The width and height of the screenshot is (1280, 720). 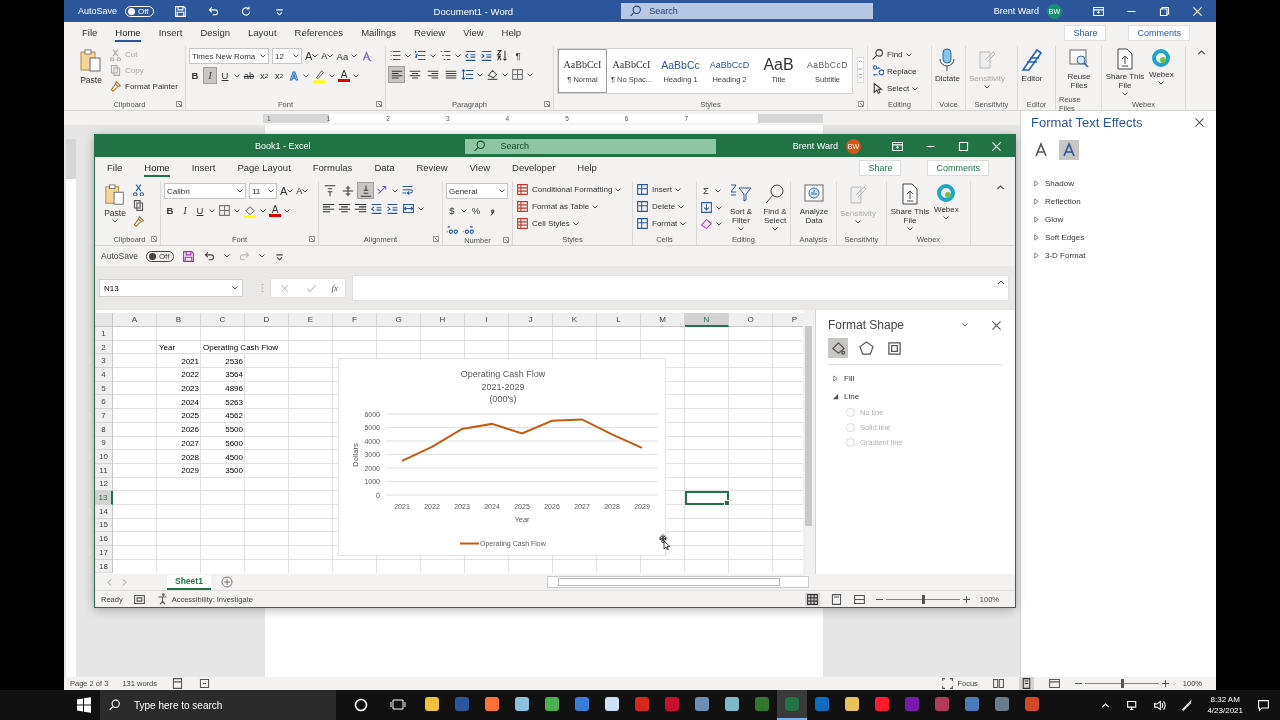 What do you see at coordinates (218, 705) in the screenshot?
I see `search-field: Type here to search` at bounding box center [218, 705].